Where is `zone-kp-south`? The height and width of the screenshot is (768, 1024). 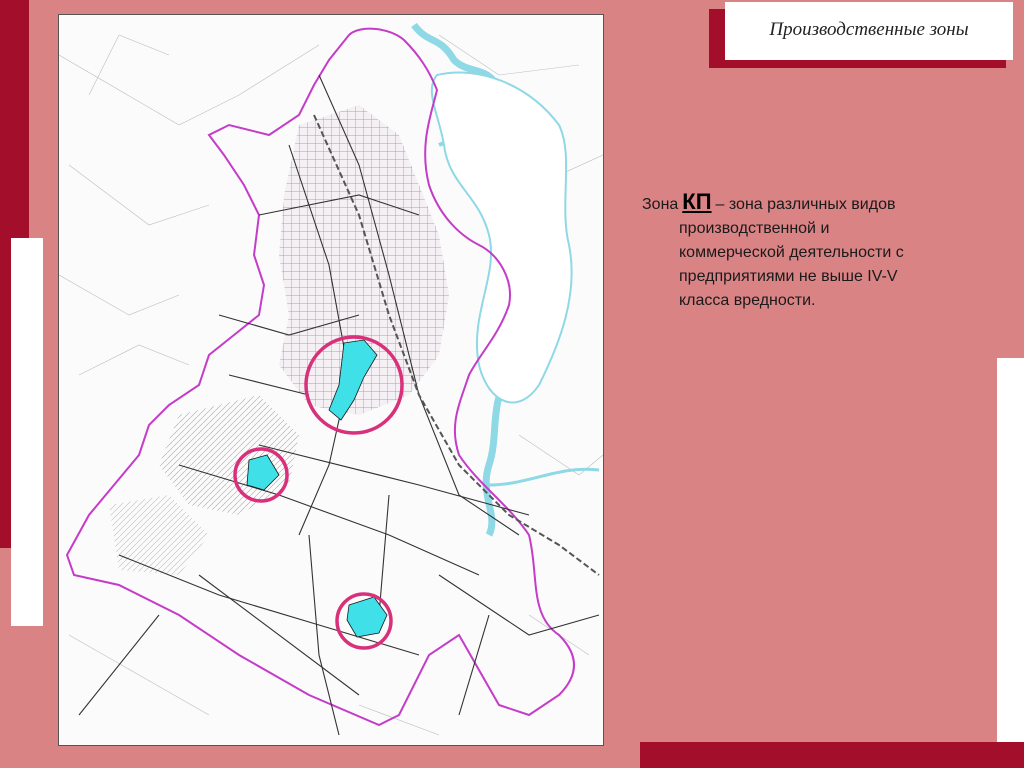 zone-kp-south is located at coordinates (364, 621).